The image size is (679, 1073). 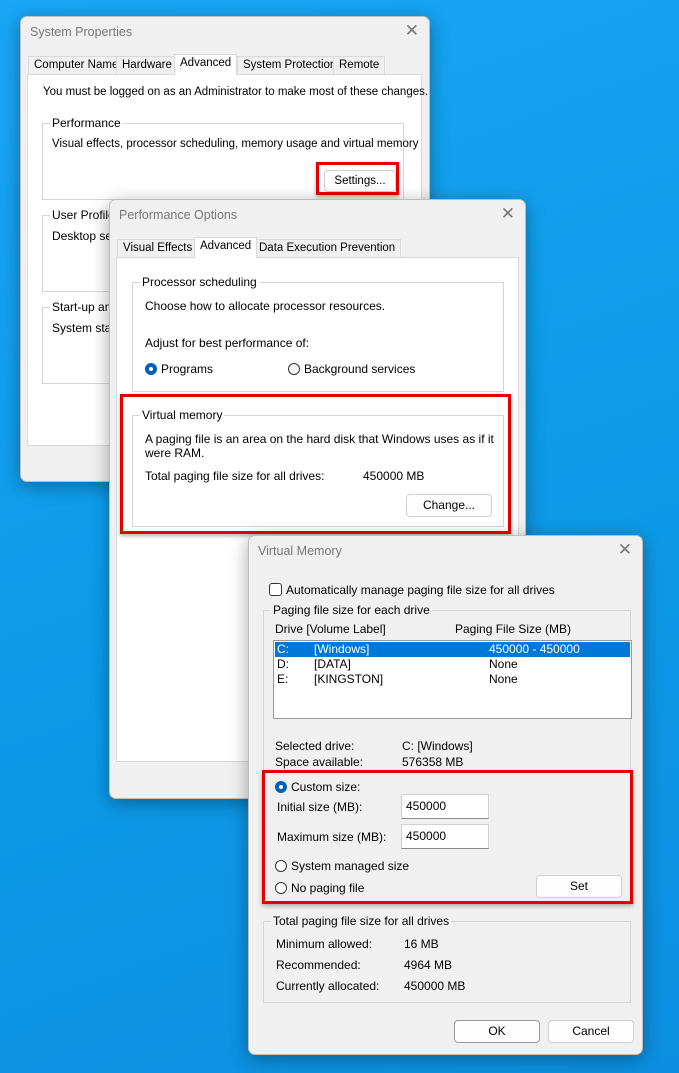 What do you see at coordinates (349, 679) in the screenshot?
I see `volume-label: [KINGSTON]` at bounding box center [349, 679].